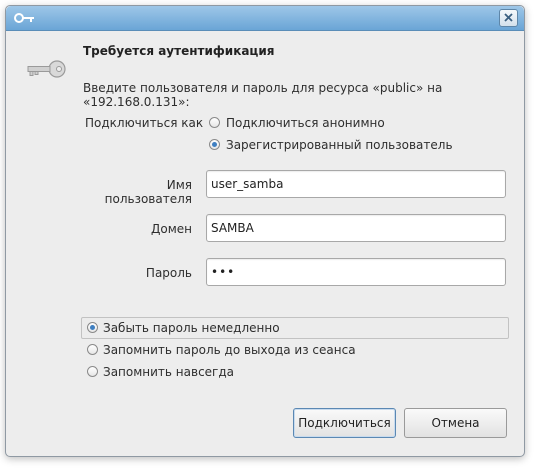 The height and width of the screenshot is (468, 537). Describe the element at coordinates (171, 229) in the screenshot. I see `domain-label: Домен` at that location.